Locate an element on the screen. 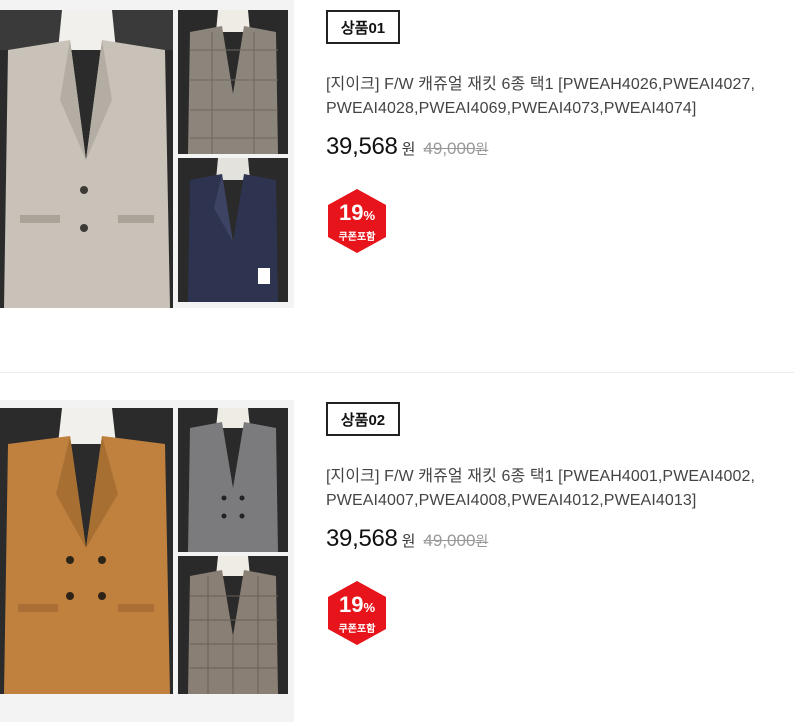 Image resolution: width=794 pixels, height=722 pixels. product-number-badge: 상품01 is located at coordinates (363, 27).